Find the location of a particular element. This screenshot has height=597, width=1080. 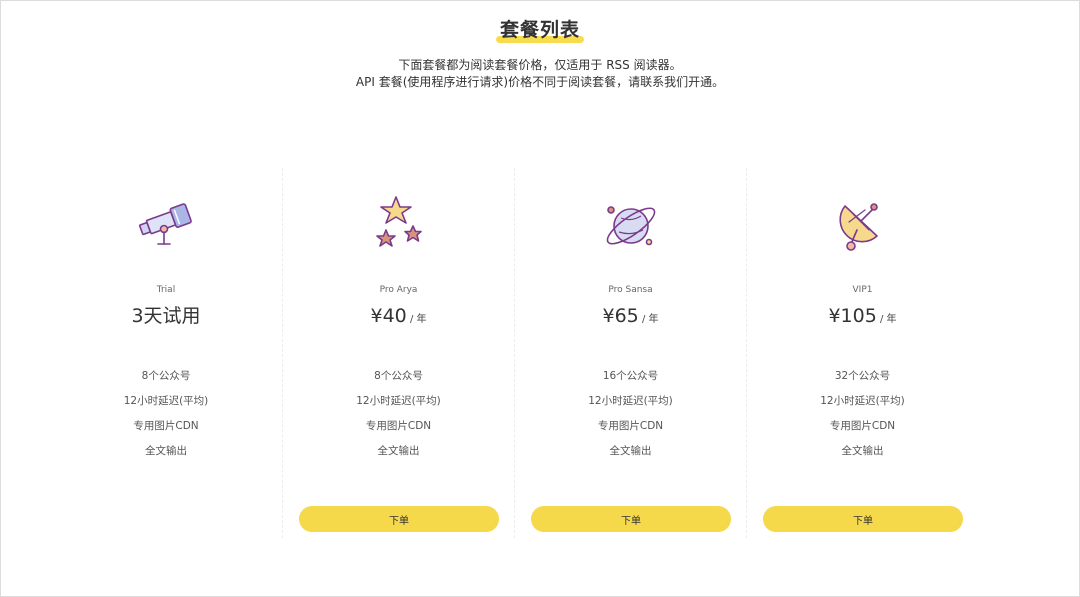

plan-price: ¥40 / 年 is located at coordinates (398, 318).